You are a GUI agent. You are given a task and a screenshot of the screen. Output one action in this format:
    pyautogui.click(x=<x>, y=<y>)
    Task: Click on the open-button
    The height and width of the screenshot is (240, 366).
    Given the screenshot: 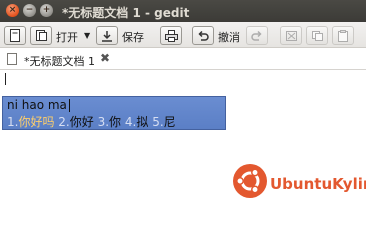 What is the action you would take?
    pyautogui.click(x=41, y=35)
    